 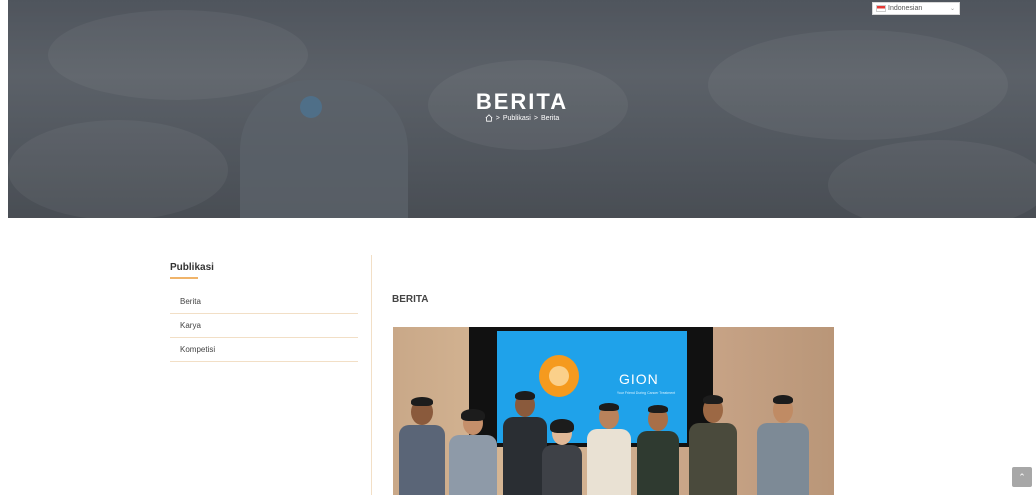 What do you see at coordinates (264, 302) in the screenshot?
I see `sidebar-item-berita: Berita` at bounding box center [264, 302].